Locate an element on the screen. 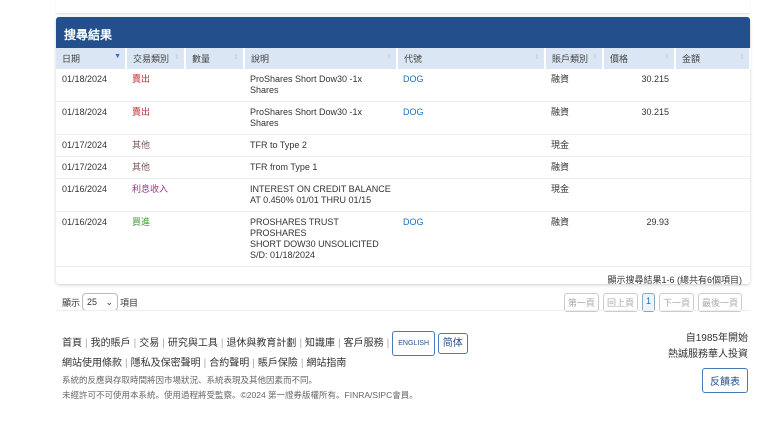 The height and width of the screenshot is (421, 780). column-header: 日期 ▼ is located at coordinates (91, 58).